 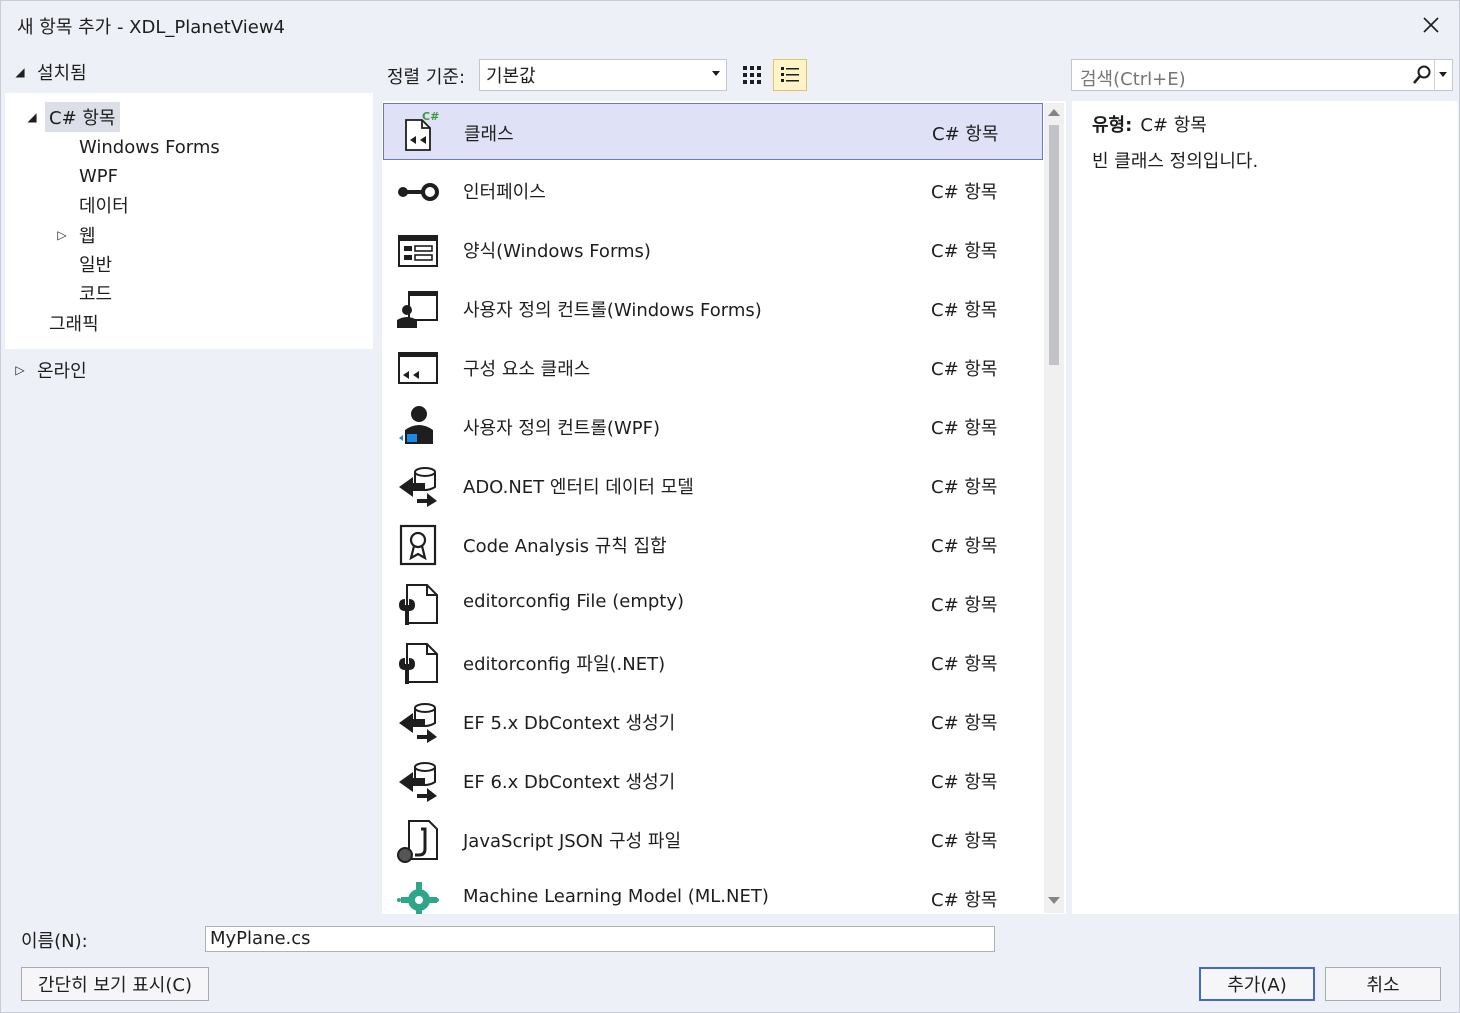 What do you see at coordinates (557, 251) in the screenshot?
I see `template-name: 양식(Windows Forms)` at bounding box center [557, 251].